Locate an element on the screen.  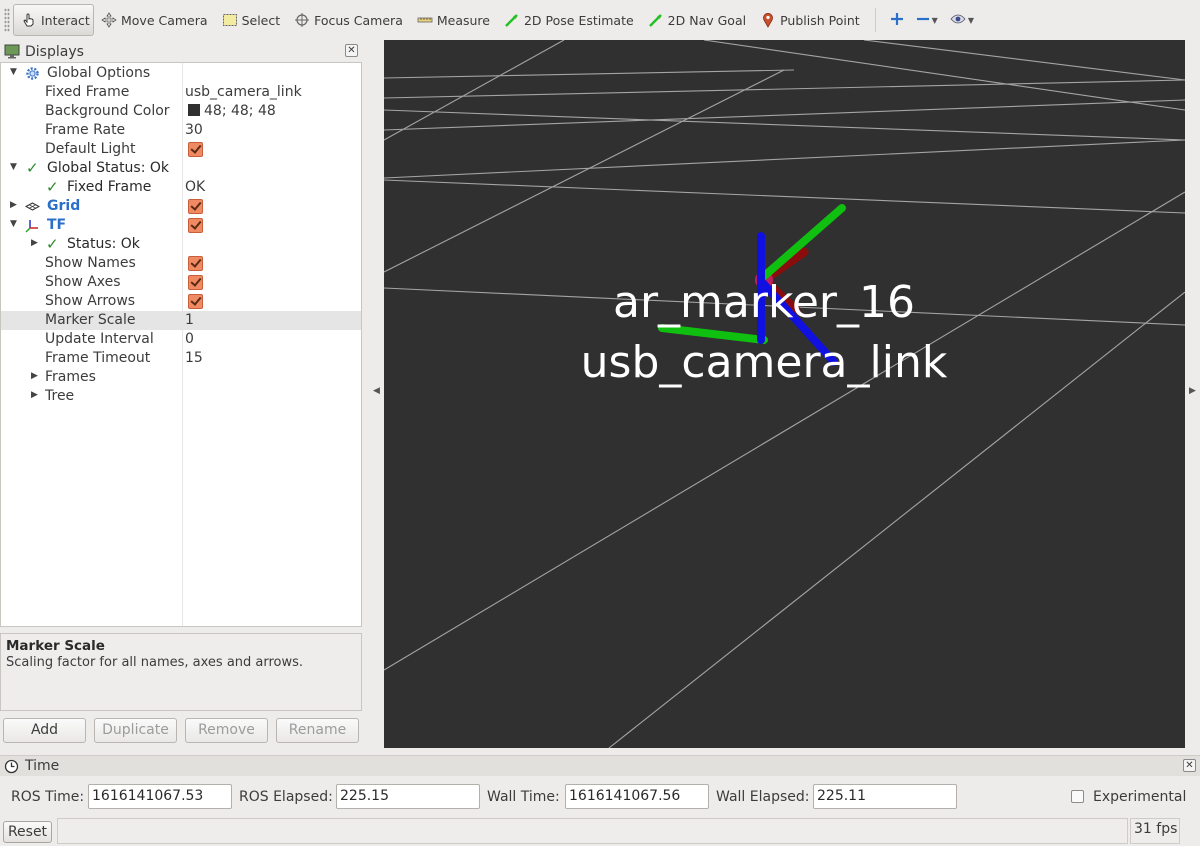
tf-enabled-checkbox is located at coordinates (195, 225).